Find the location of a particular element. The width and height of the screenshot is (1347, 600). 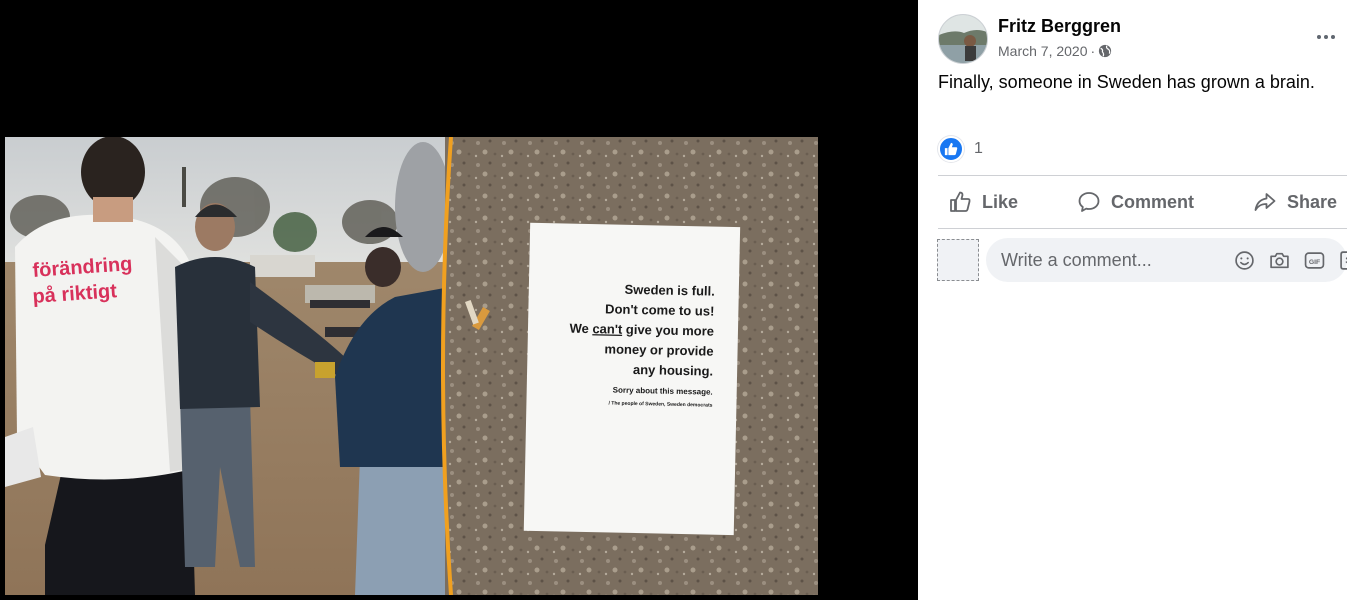

like-button: Like is located at coordinates (983, 202).